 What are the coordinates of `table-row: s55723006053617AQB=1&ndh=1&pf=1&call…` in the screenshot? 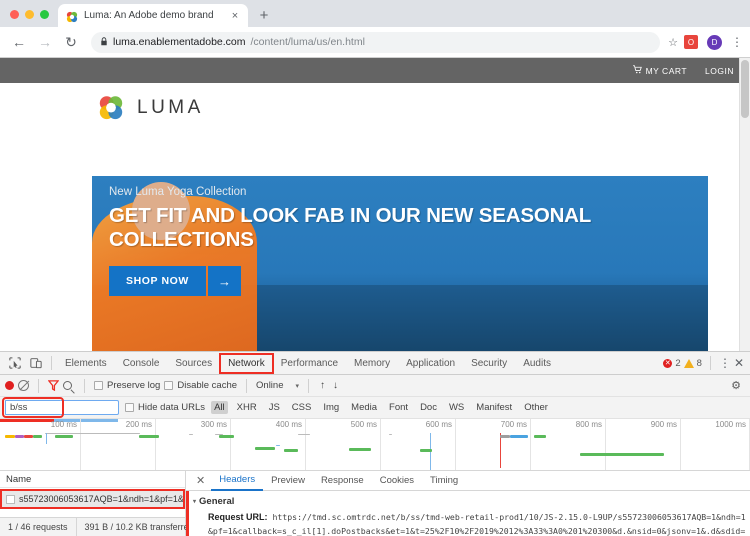 It's located at (92, 499).